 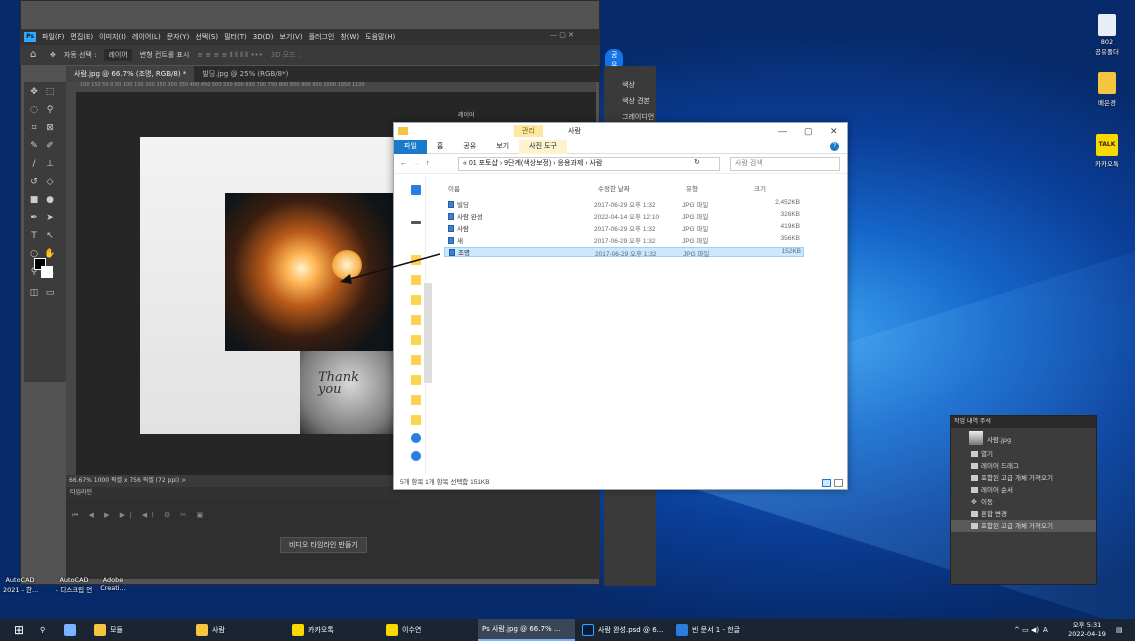 I want to click on eyedropper-icon: ✎, so click(x=34, y=146).